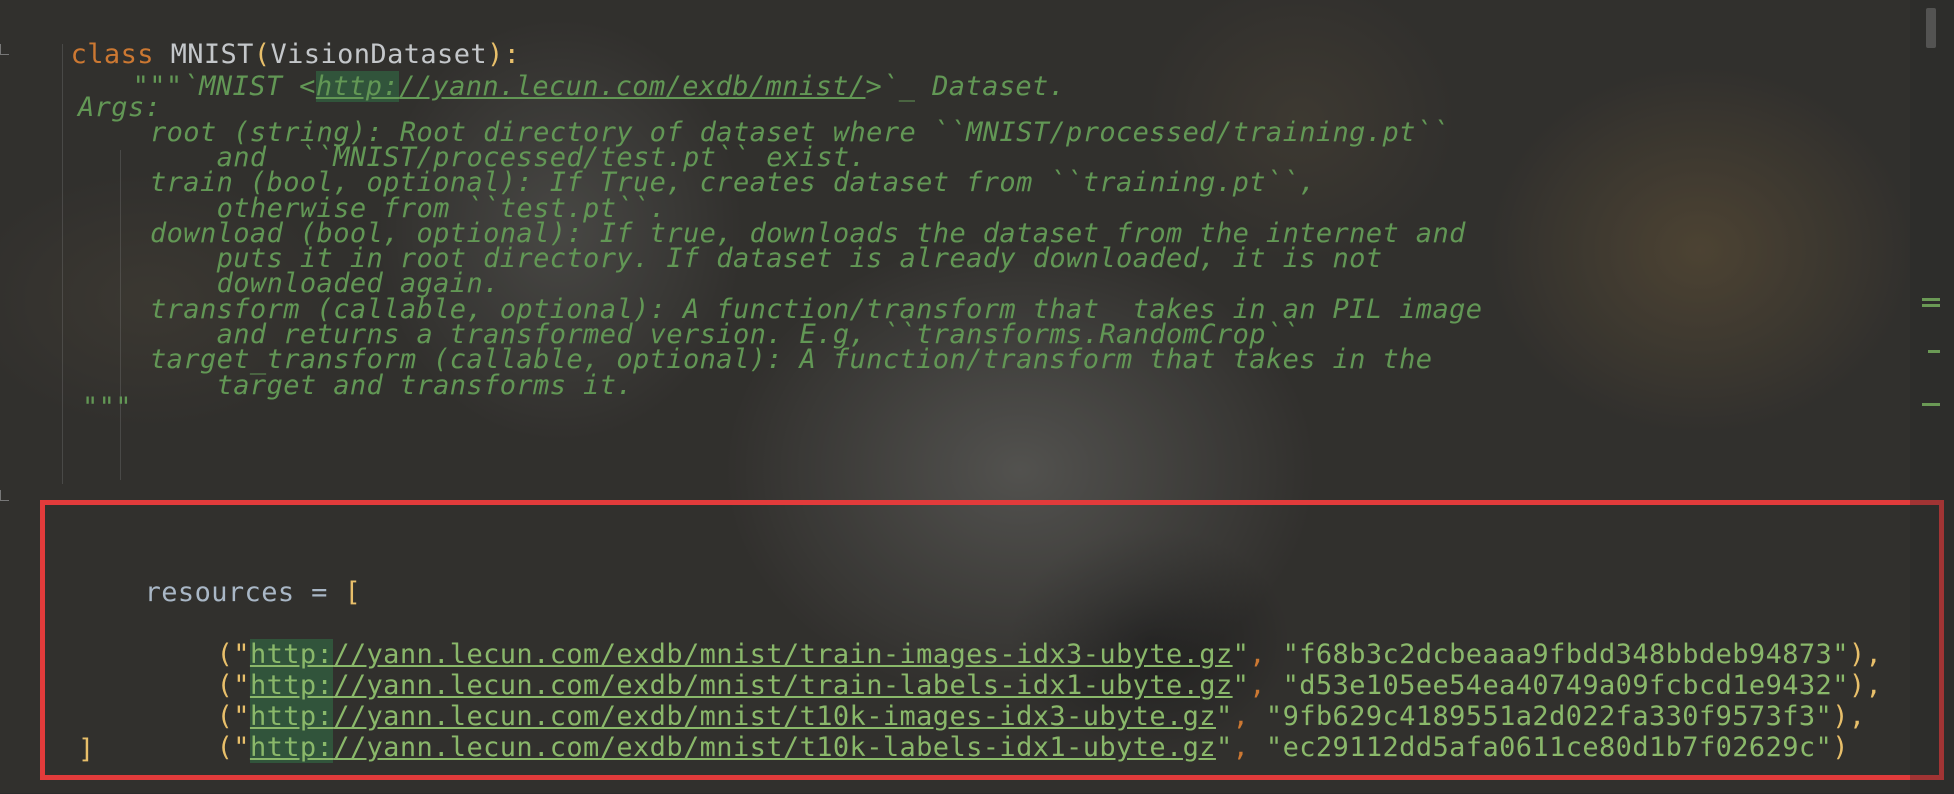 The width and height of the screenshot is (1954, 794). I want to click on scrollbar-thumb, so click(1931, 28).